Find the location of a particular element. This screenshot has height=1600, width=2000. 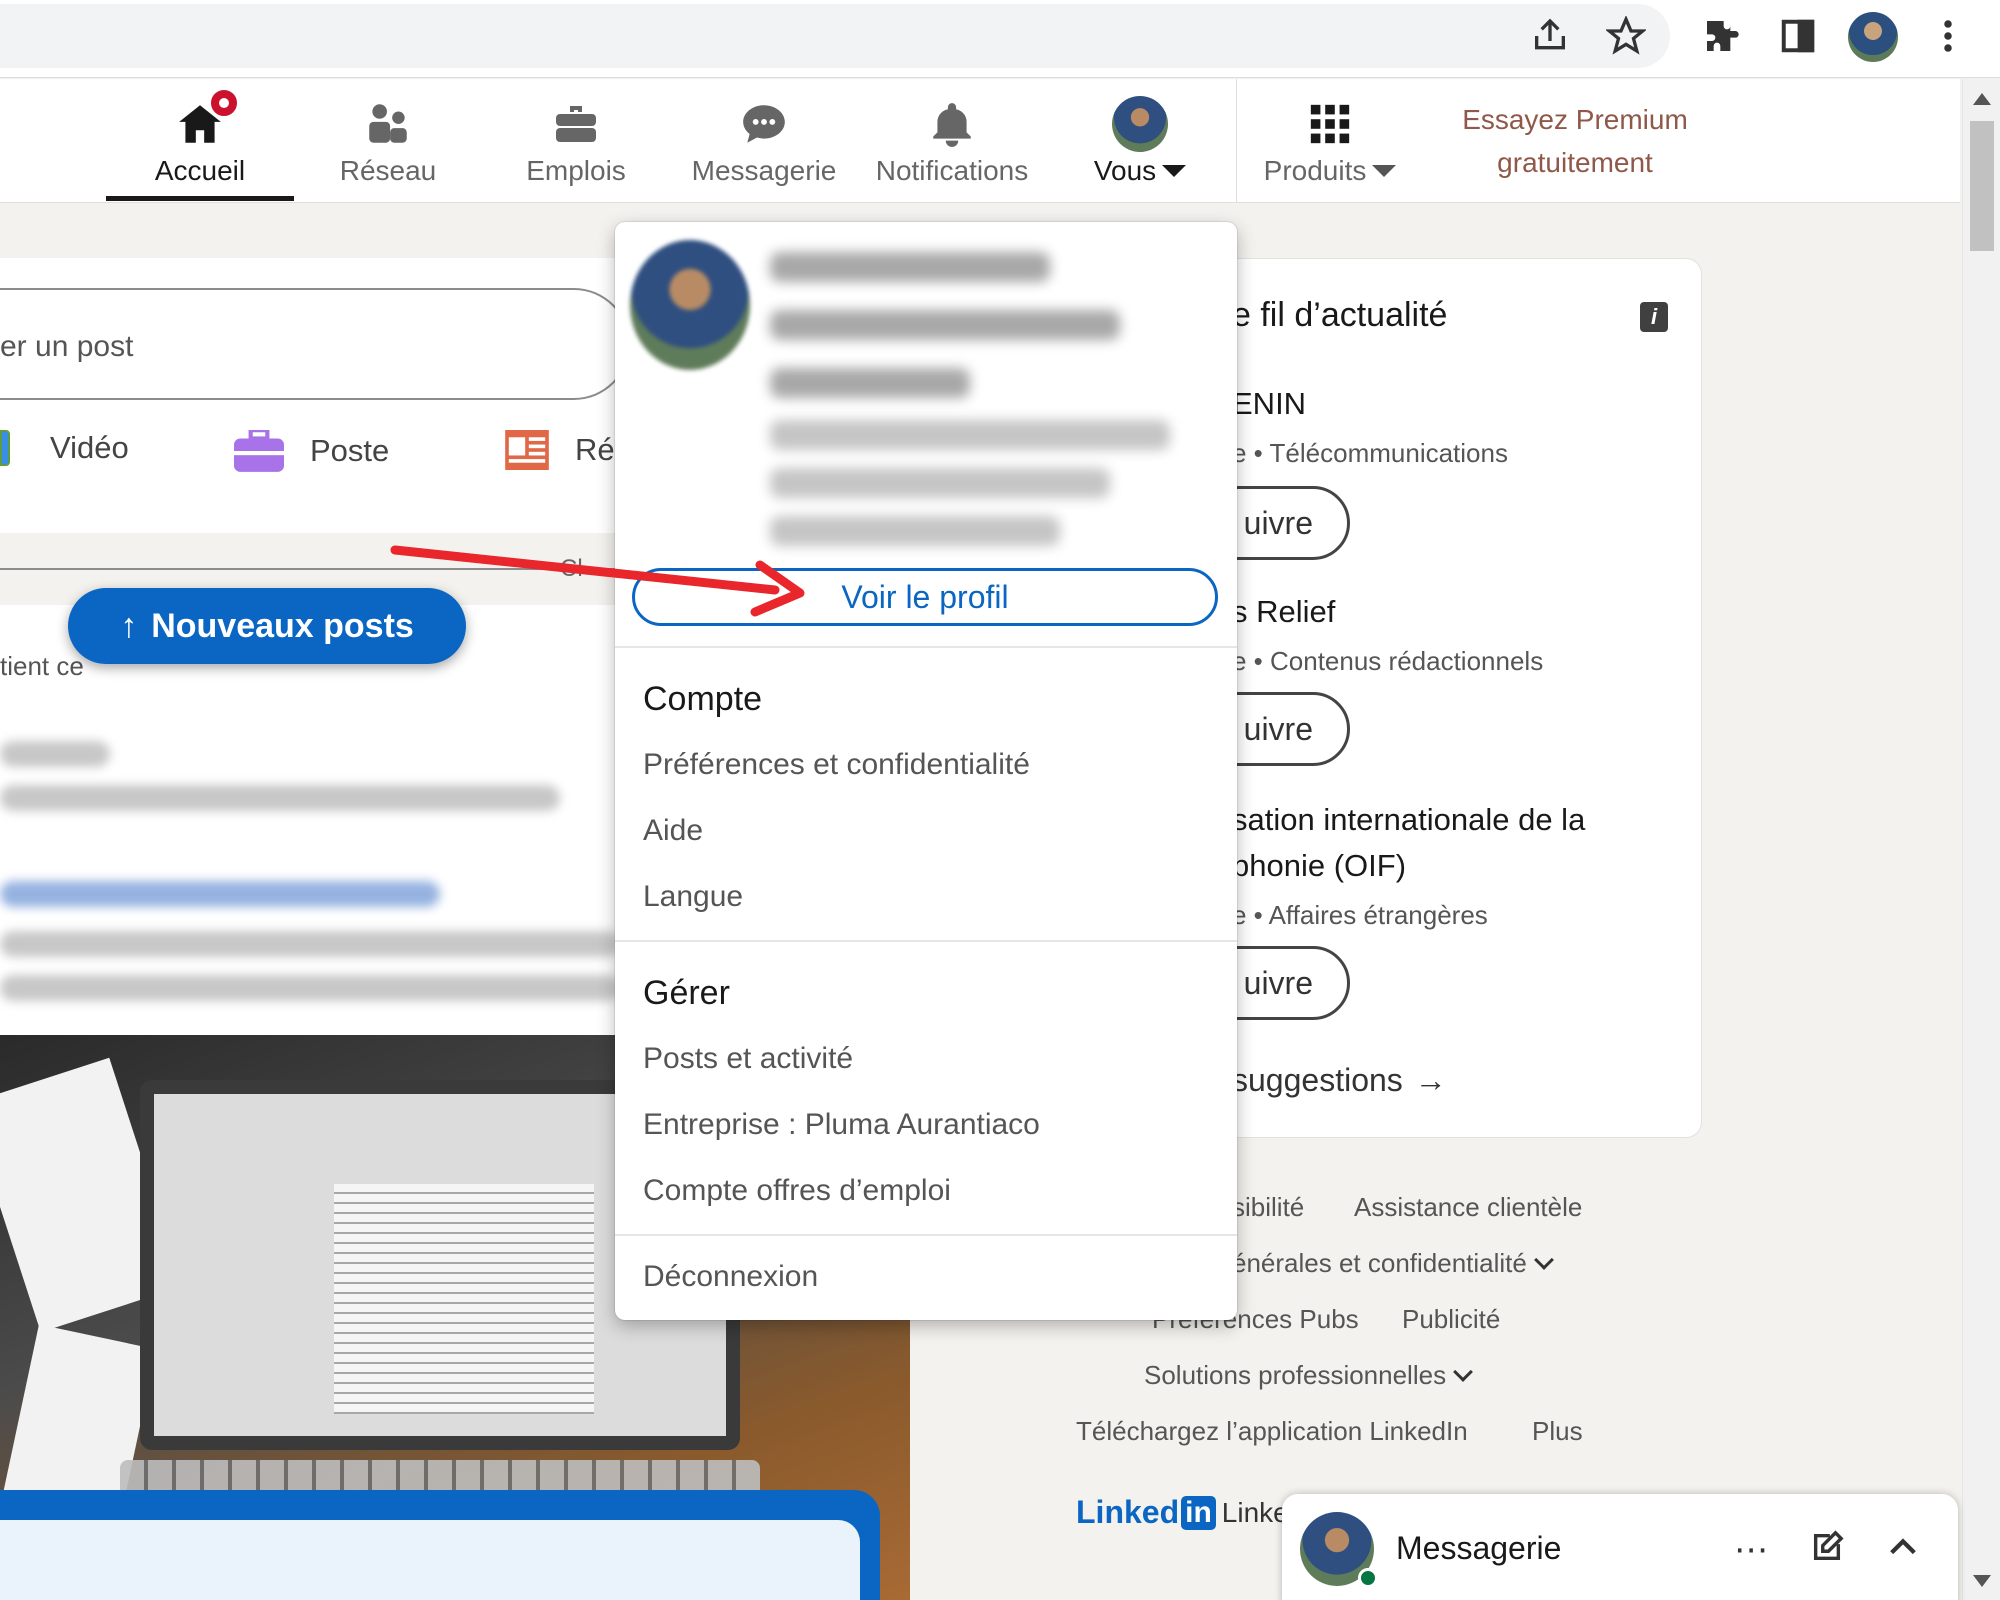

active-tab-indicator is located at coordinates (200, 198).